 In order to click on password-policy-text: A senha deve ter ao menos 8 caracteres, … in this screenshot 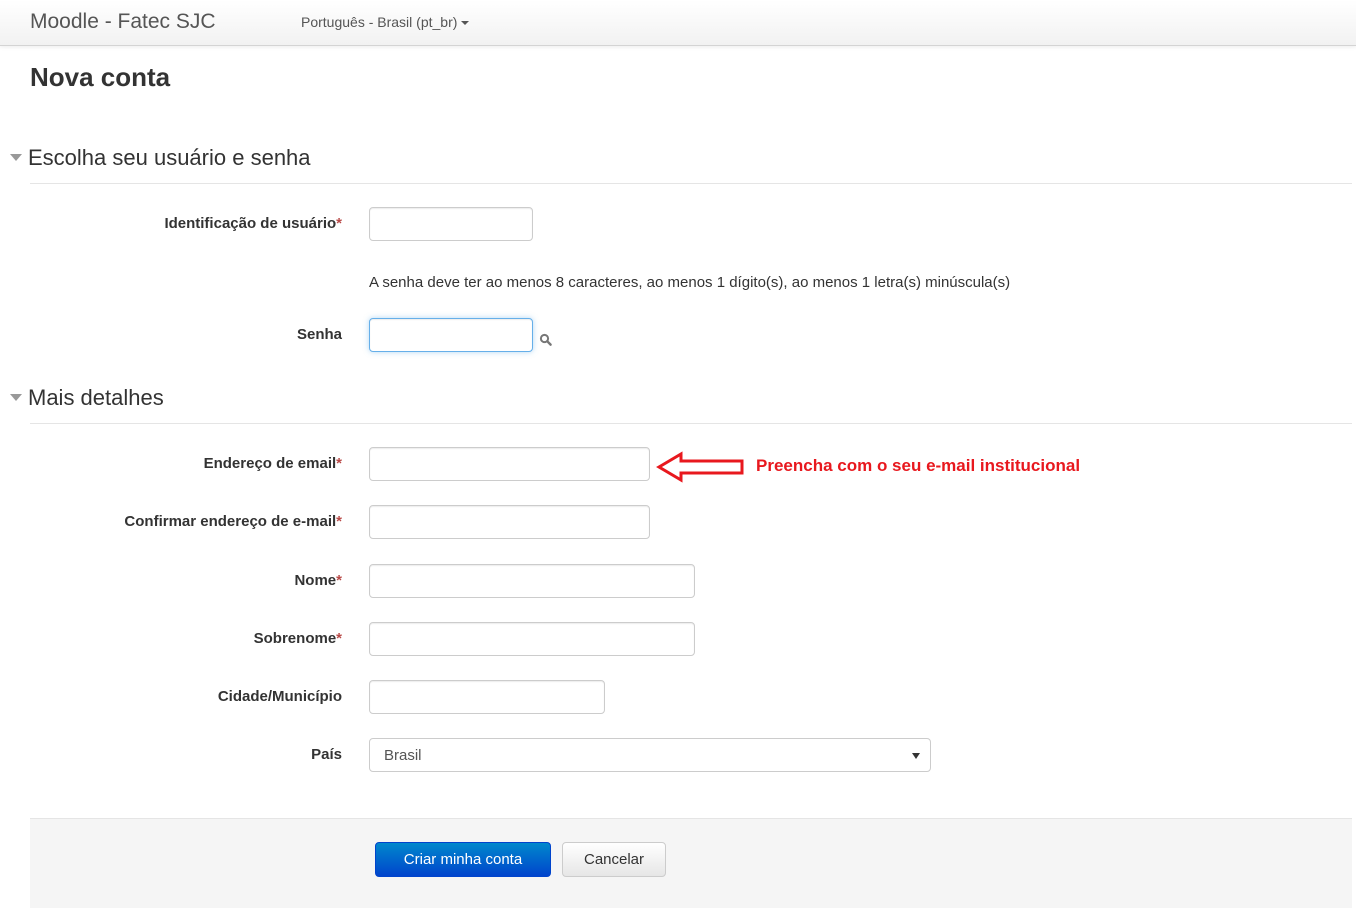, I will do `click(690, 282)`.